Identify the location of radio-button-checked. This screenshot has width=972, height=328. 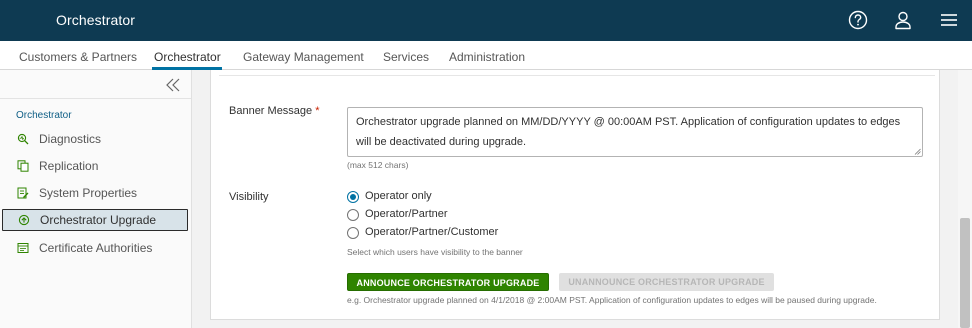
(353, 197).